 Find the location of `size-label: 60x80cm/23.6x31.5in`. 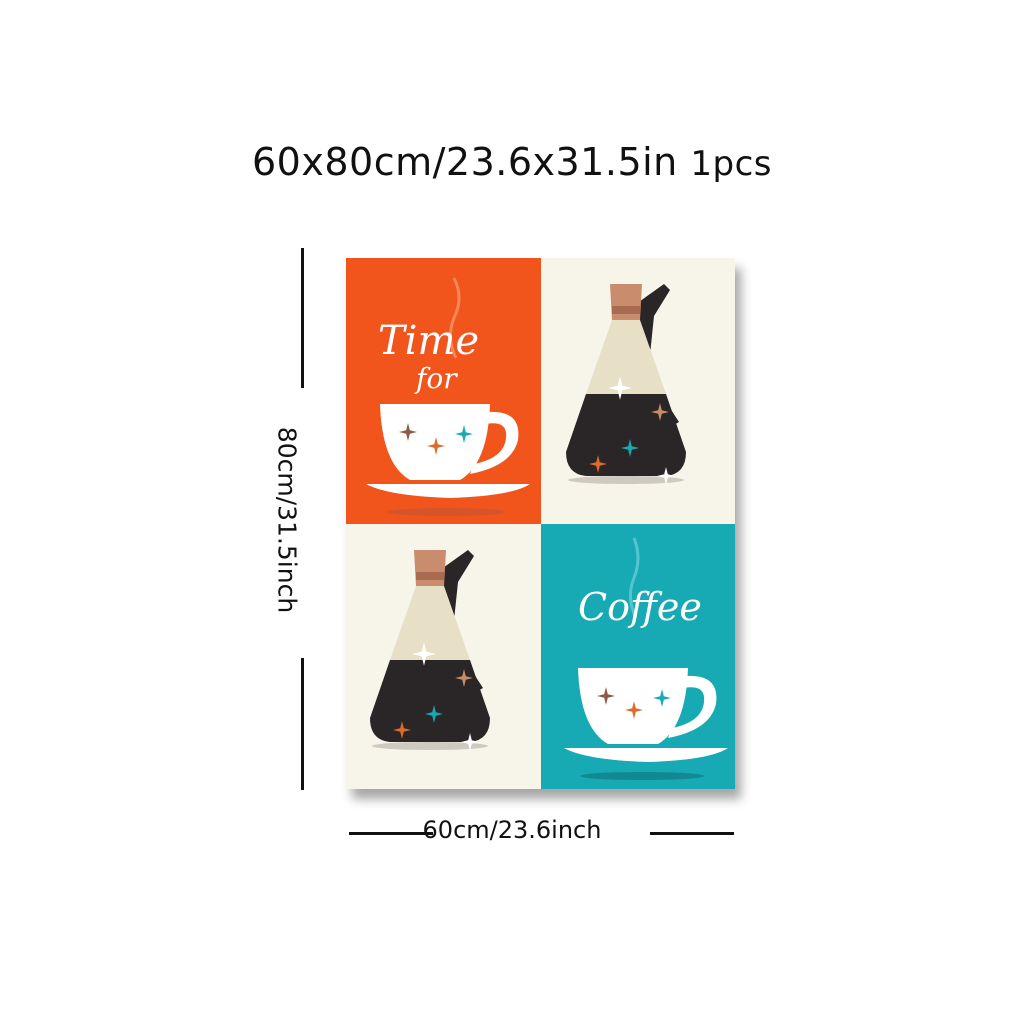

size-label: 60x80cm/23.6x31.5in is located at coordinates (465, 162).